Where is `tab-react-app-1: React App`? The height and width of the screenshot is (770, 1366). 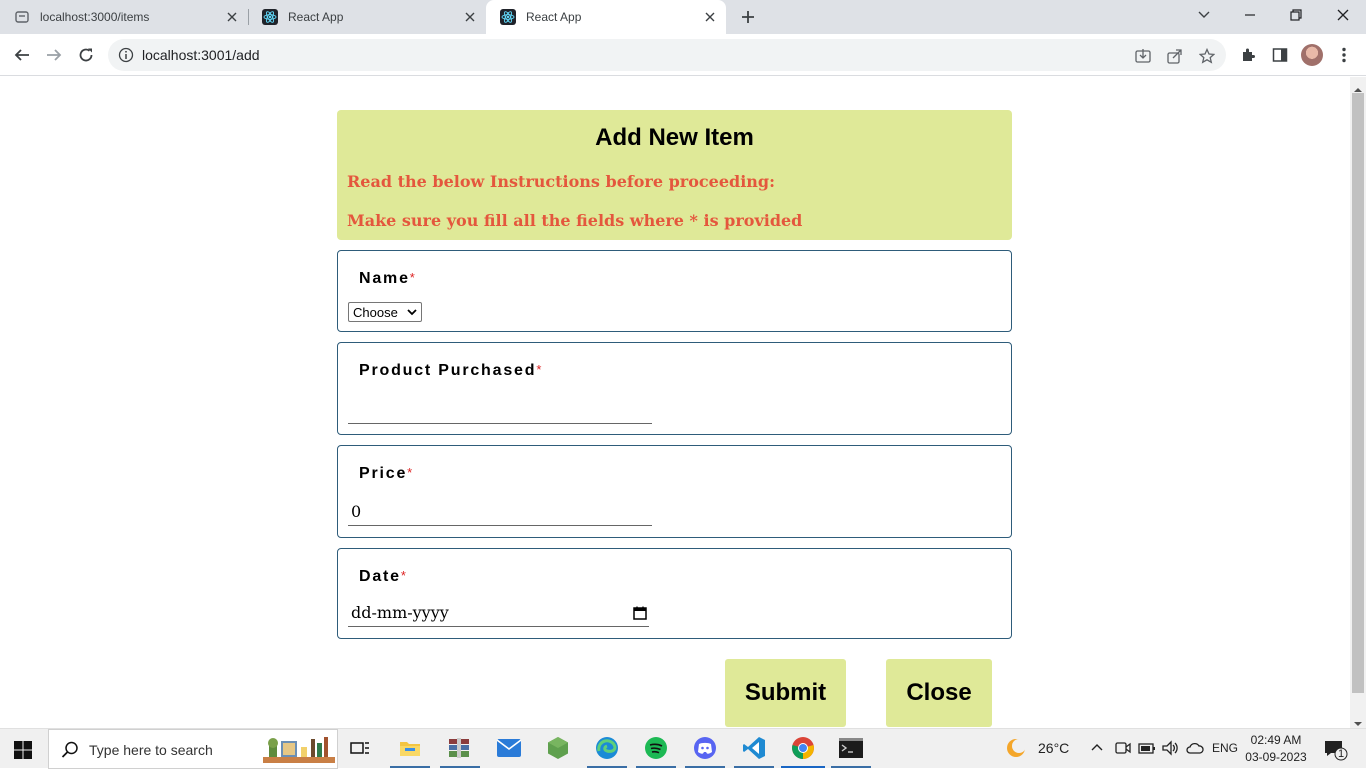
tab-react-app-1: React App is located at coordinates (367, 17).